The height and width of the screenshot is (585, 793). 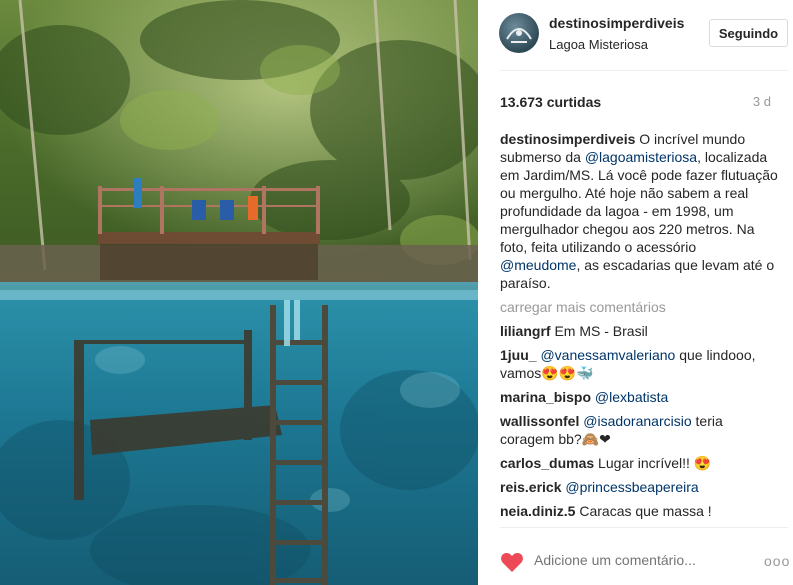 I want to click on comment-mention: @vanessamvaleriano, so click(x=607, y=355).